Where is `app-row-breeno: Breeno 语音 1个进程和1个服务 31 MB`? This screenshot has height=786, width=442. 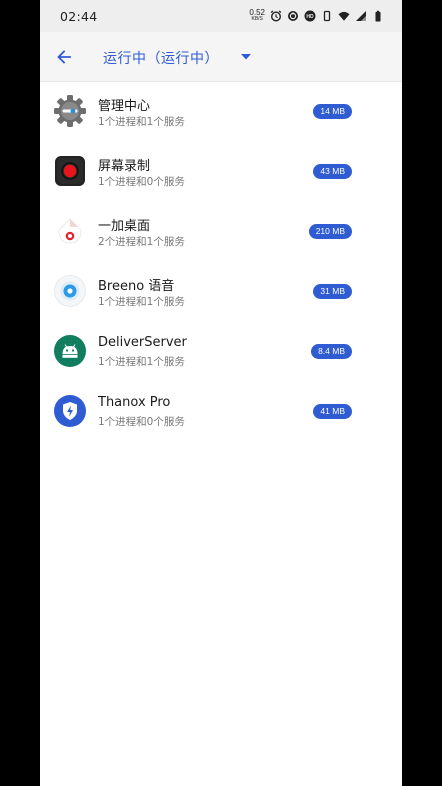
app-row-breeno: Breeno 语音 1个进程和1个服务 31 MB is located at coordinates (221, 292).